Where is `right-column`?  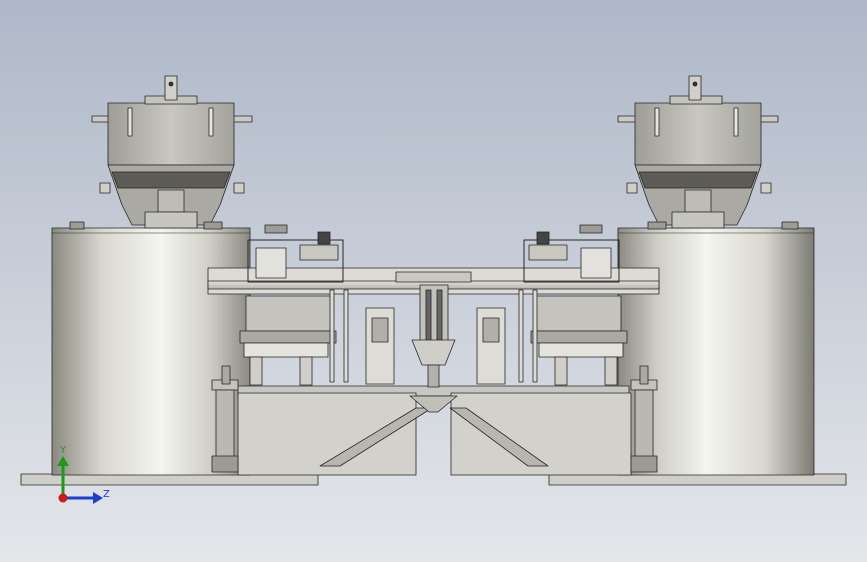 right-column is located at coordinates (644, 419).